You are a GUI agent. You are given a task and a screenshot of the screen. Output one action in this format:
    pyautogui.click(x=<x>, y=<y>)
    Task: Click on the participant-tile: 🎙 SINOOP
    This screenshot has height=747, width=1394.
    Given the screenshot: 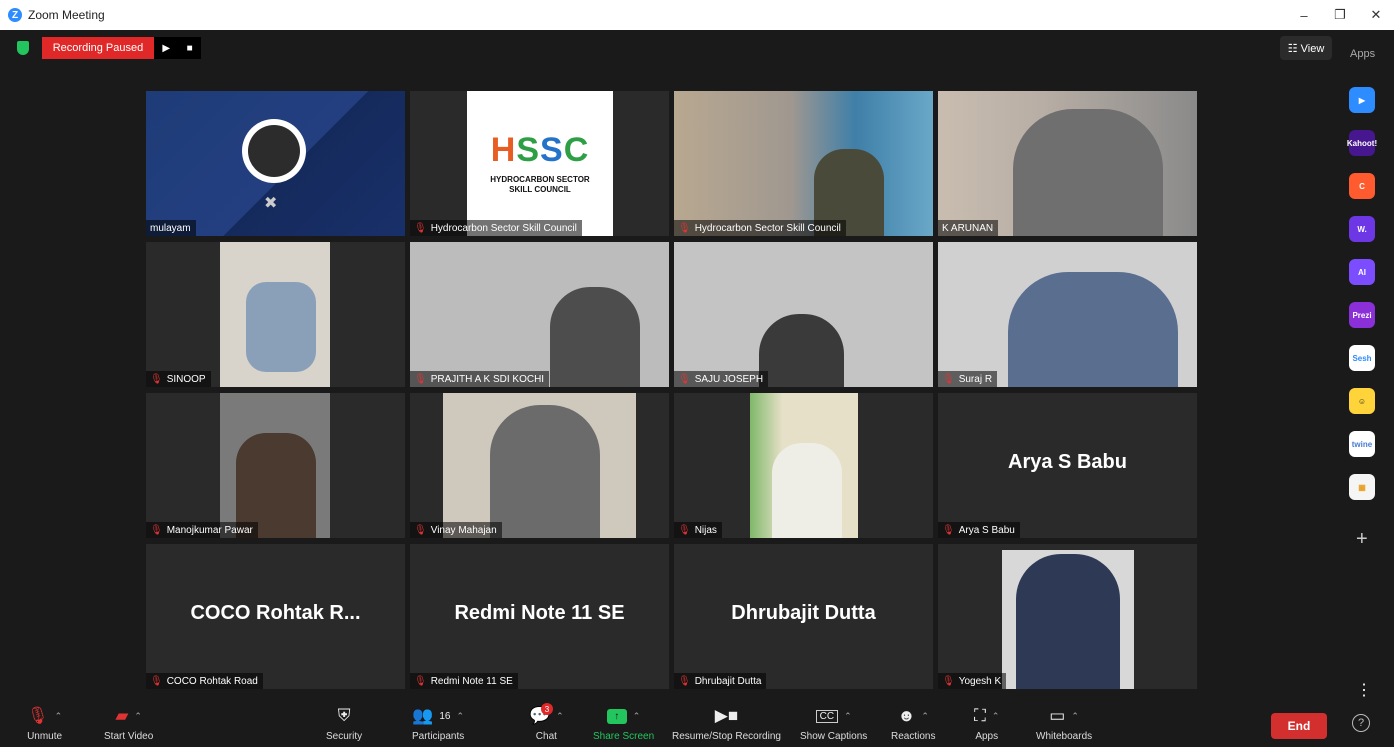 What is the action you would take?
    pyautogui.click(x=275, y=314)
    